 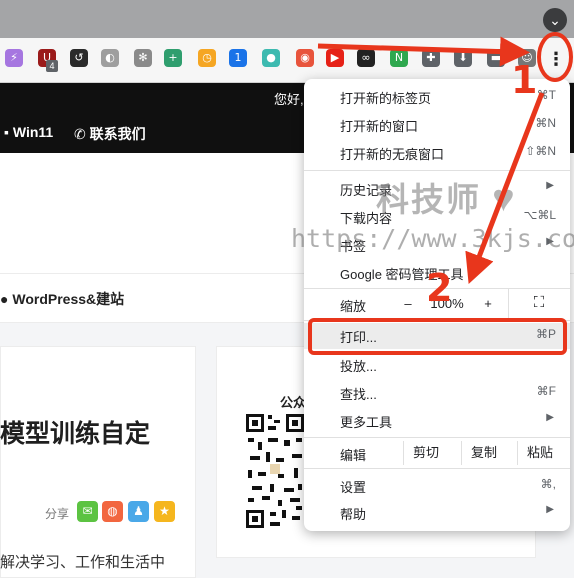 I want to click on tab-search-chevron-button: ⌄, so click(x=555, y=20).